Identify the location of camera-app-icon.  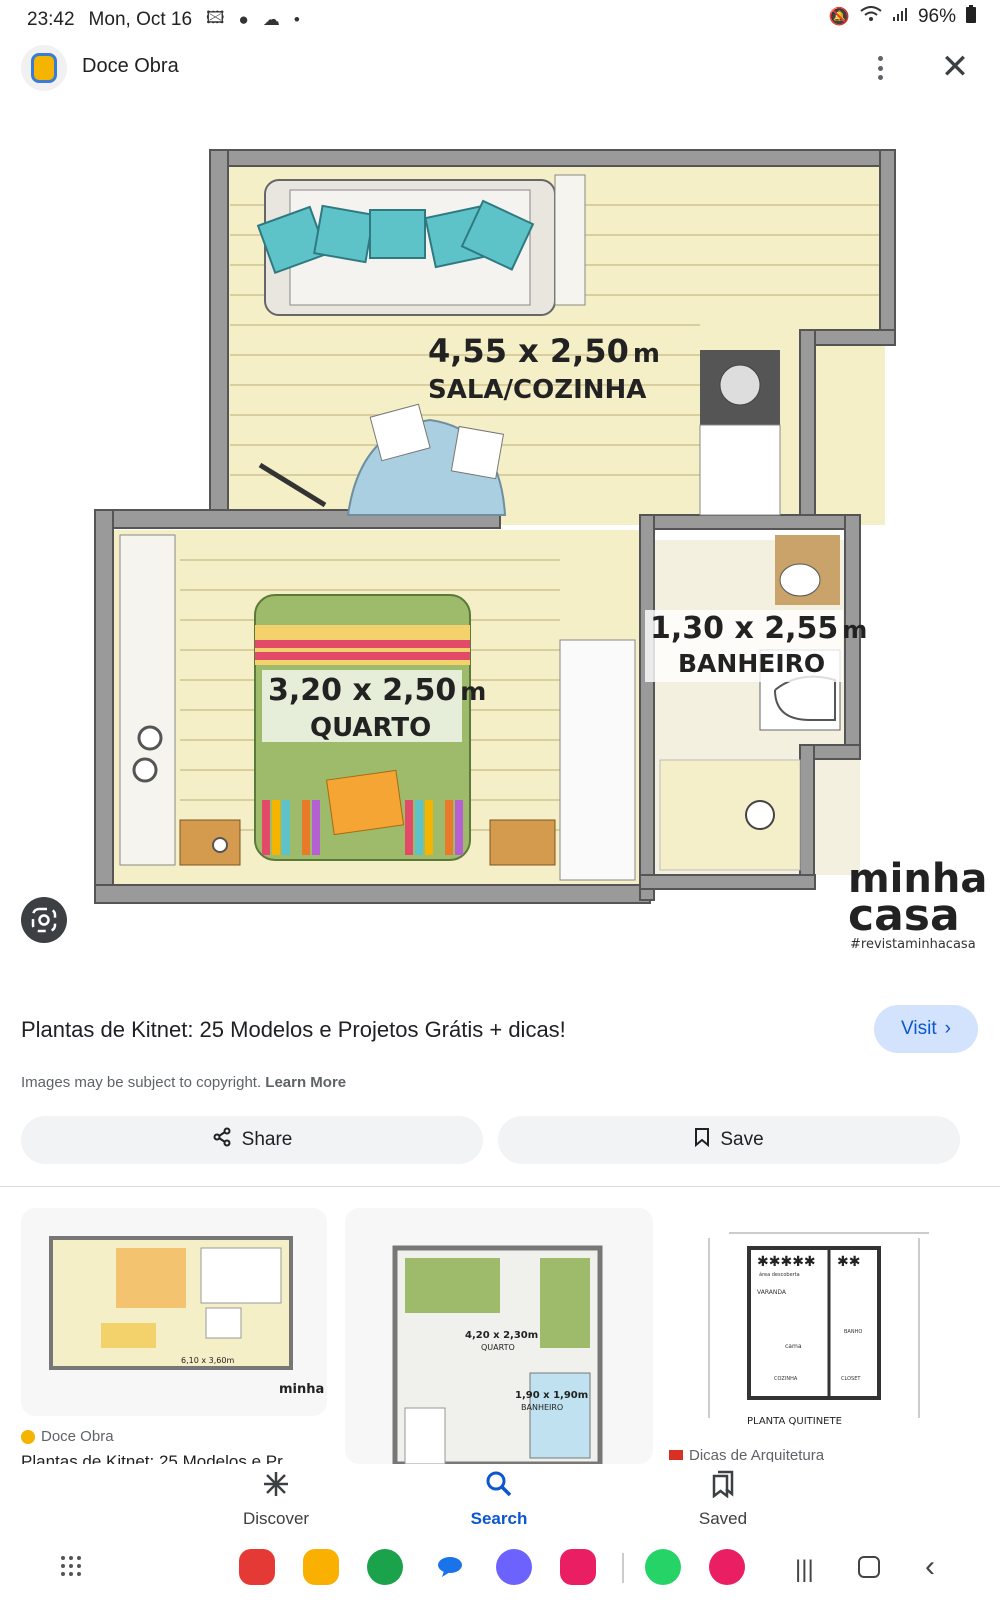
(578, 1567).